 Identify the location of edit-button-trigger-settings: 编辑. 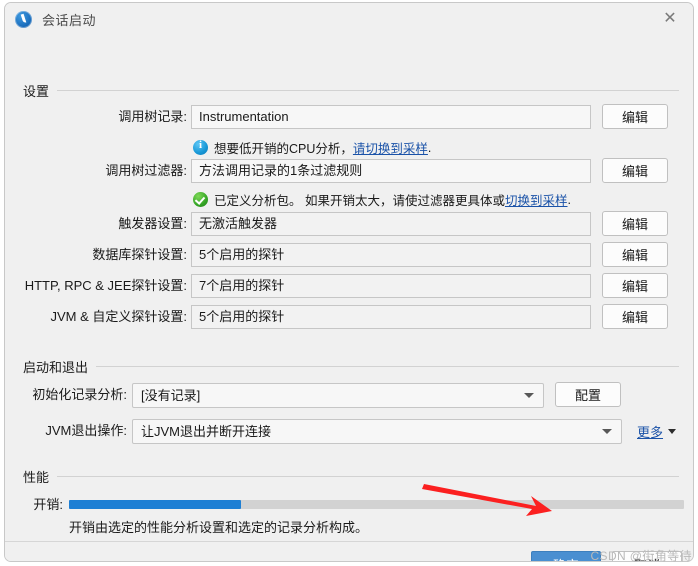
(635, 223).